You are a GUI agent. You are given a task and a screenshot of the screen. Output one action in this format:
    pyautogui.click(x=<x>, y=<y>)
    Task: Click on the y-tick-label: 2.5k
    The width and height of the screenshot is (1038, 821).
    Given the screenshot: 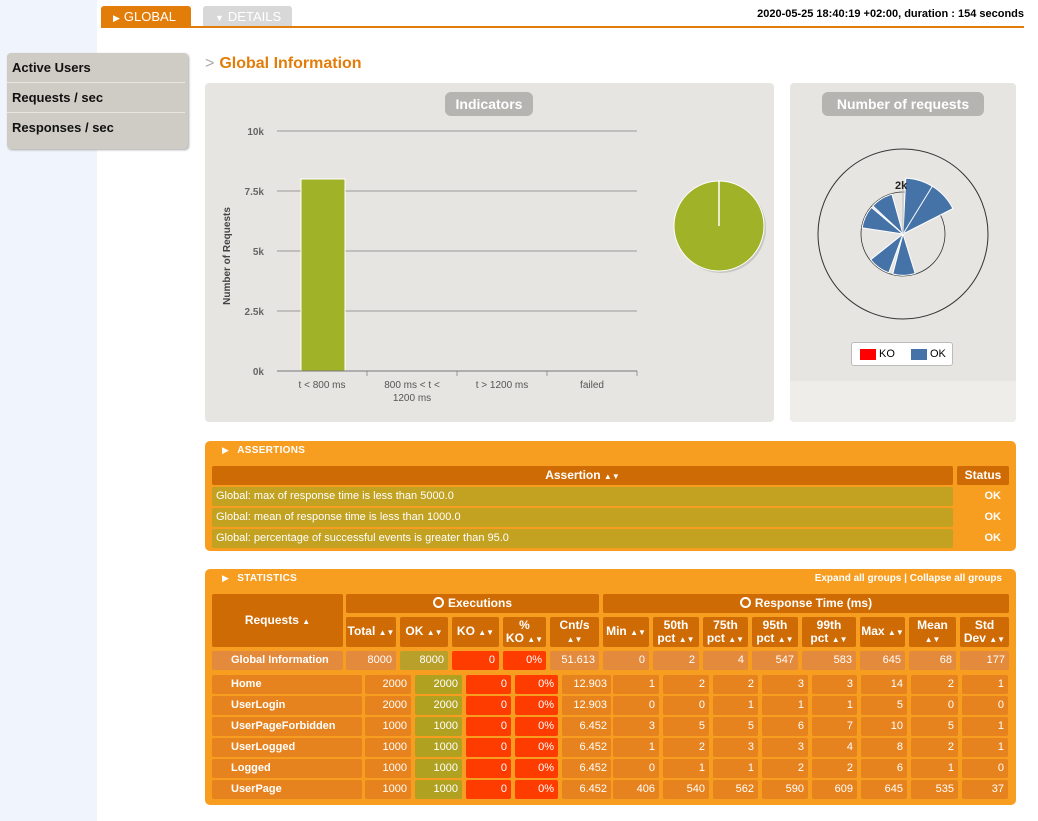 What is the action you would take?
    pyautogui.click(x=255, y=312)
    